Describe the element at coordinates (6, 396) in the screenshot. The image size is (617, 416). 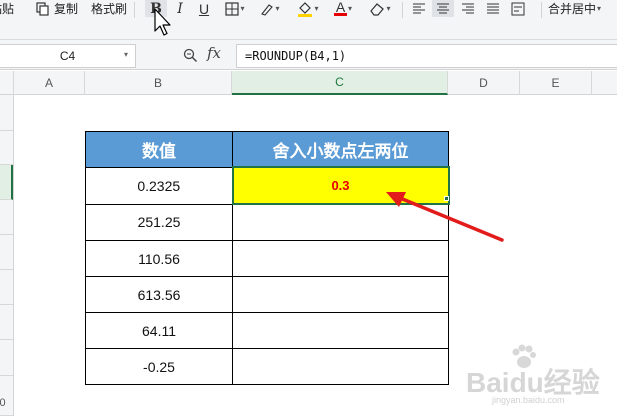
I see `row-header: 0` at that location.